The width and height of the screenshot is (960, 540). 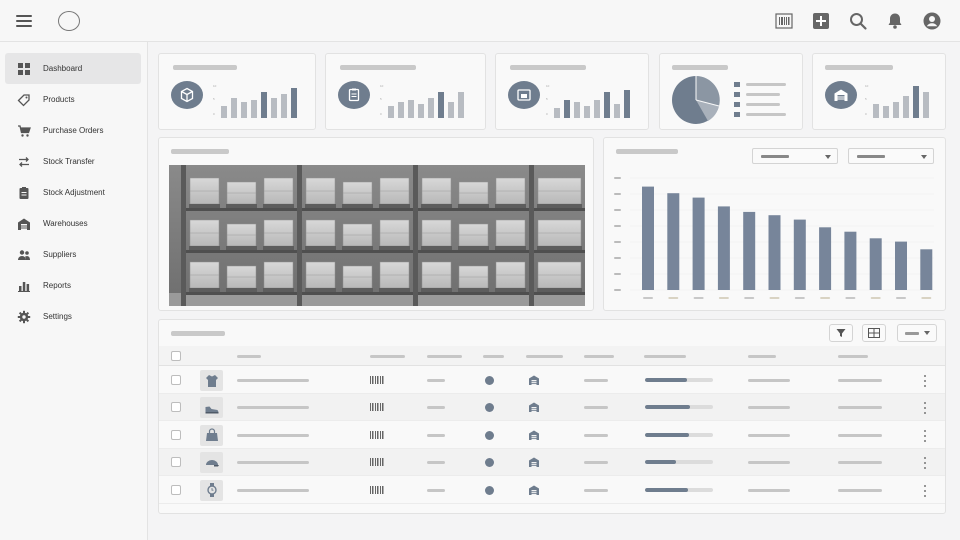 What do you see at coordinates (489, 463) in the screenshot?
I see `status-dot` at bounding box center [489, 463].